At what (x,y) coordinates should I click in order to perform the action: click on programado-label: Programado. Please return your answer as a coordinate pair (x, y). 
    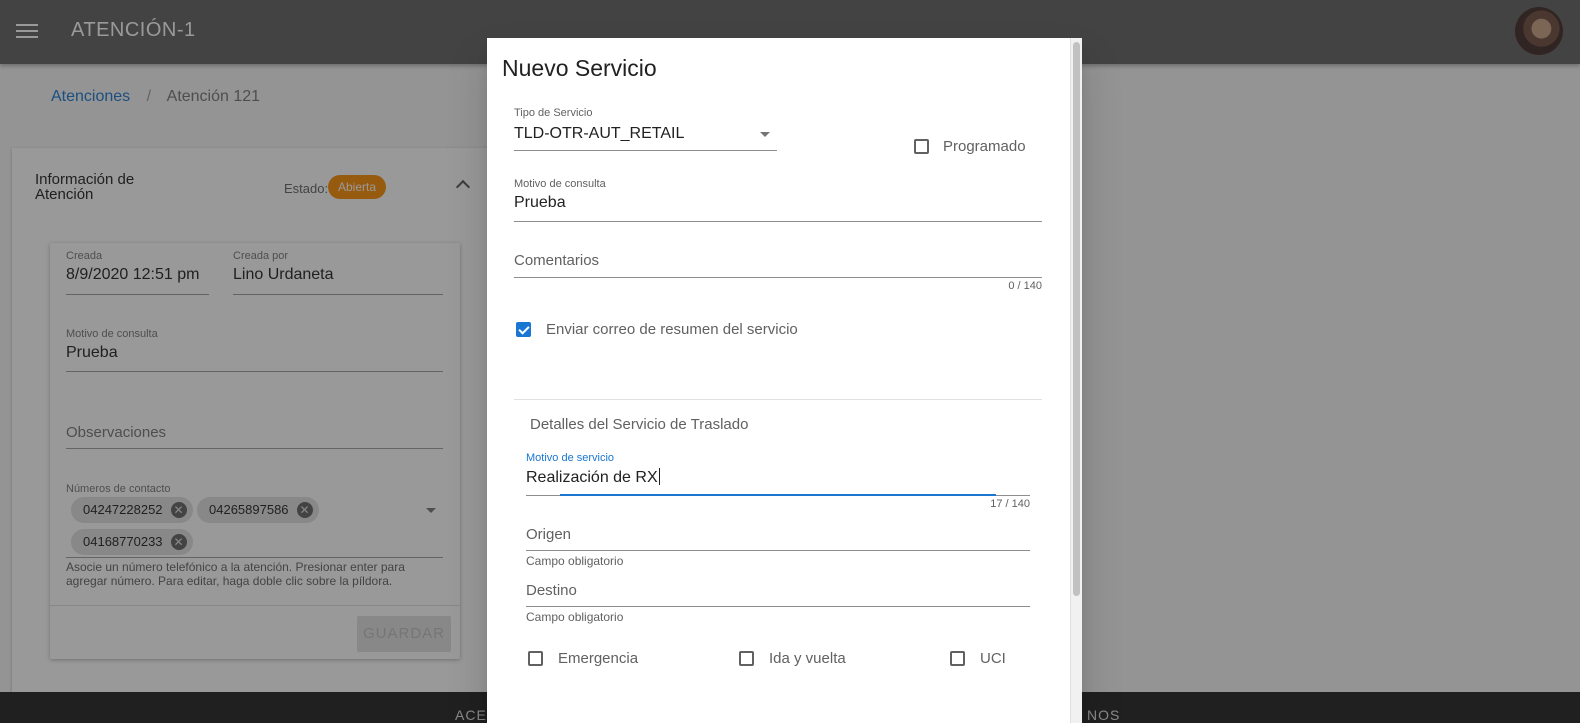
    Looking at the image, I should click on (984, 146).